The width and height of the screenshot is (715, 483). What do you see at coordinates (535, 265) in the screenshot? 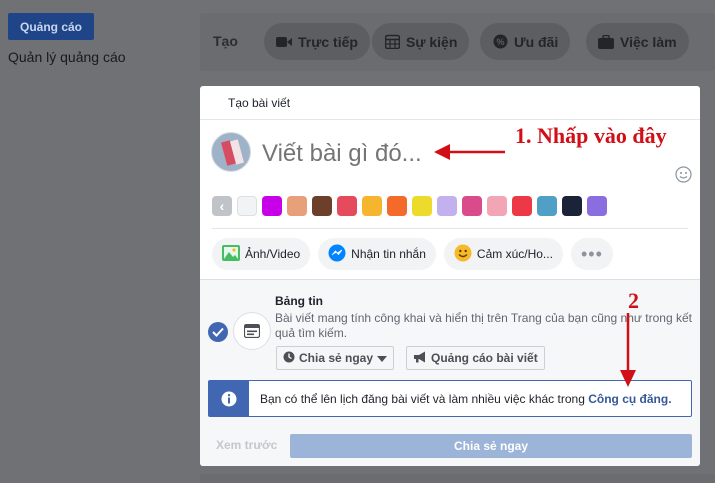
I see `annotation-arrows` at bounding box center [535, 265].